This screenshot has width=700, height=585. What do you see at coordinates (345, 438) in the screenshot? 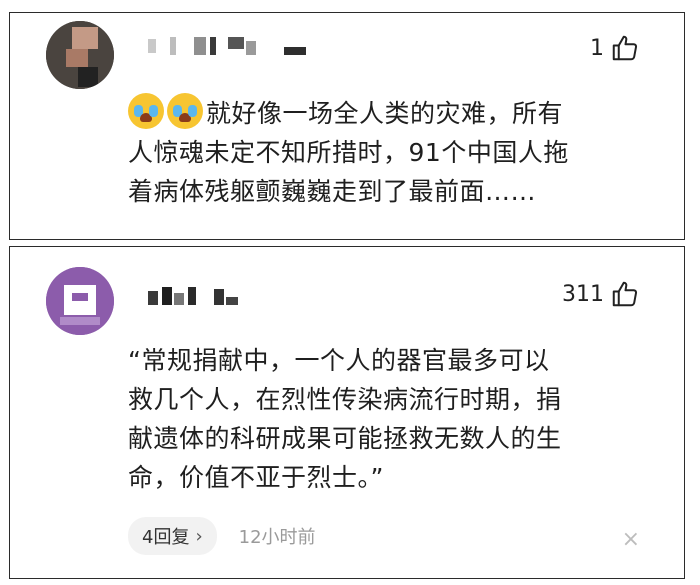
I see `comment-line: 献遗体的科研成果可能拯救无数人的生` at bounding box center [345, 438].